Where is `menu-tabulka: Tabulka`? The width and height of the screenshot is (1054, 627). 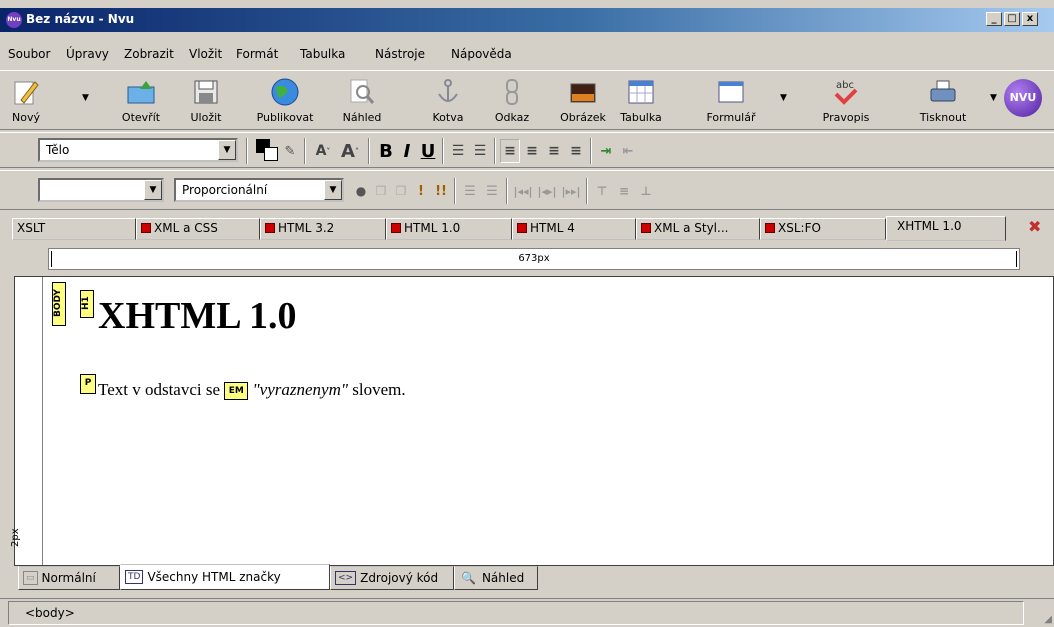
menu-tabulka: Tabulka is located at coordinates (322, 54).